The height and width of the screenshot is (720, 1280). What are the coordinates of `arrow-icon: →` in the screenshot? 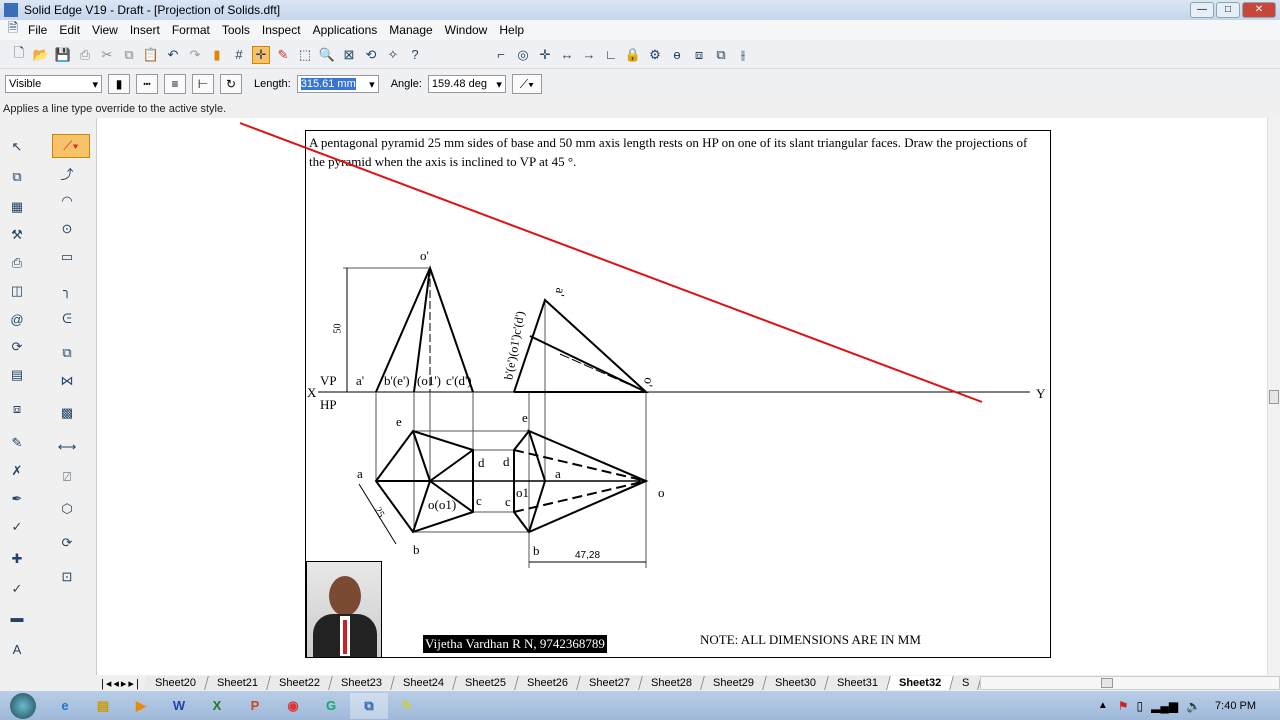 It's located at (589, 55).